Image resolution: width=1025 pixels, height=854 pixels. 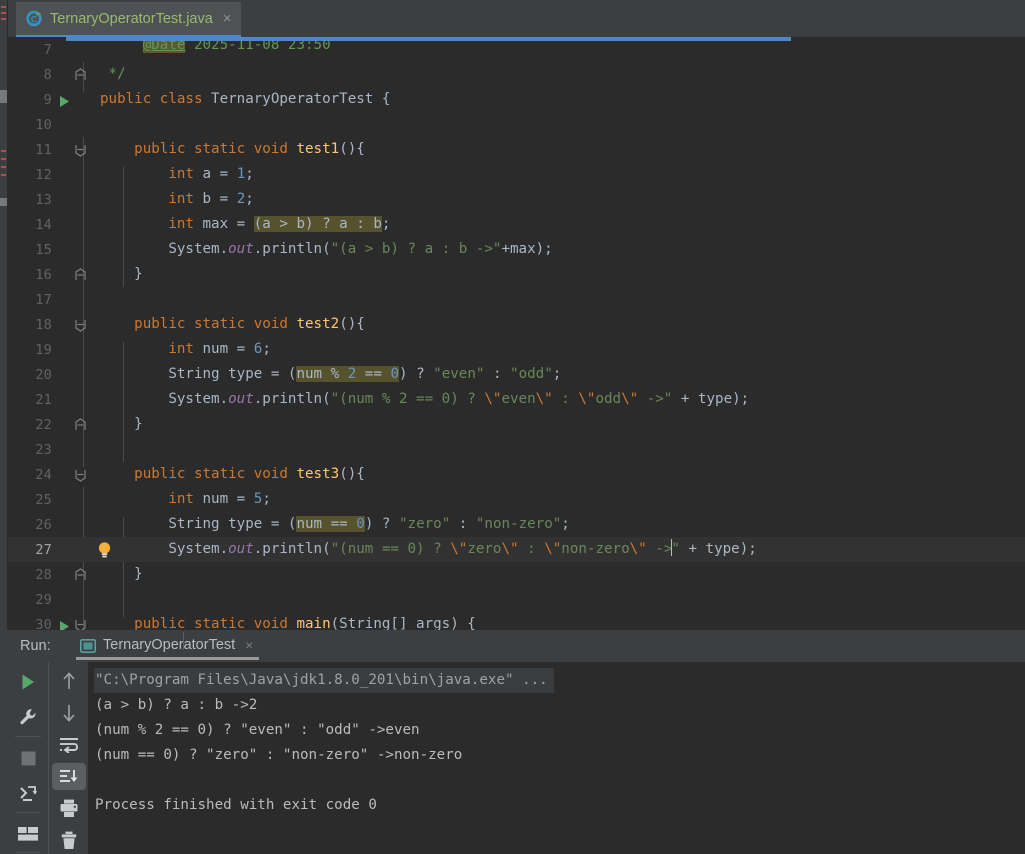 I want to click on editor-tab-ternaryoperatortest: C TernaryOperatorTest.java ×, so click(x=128, y=20).